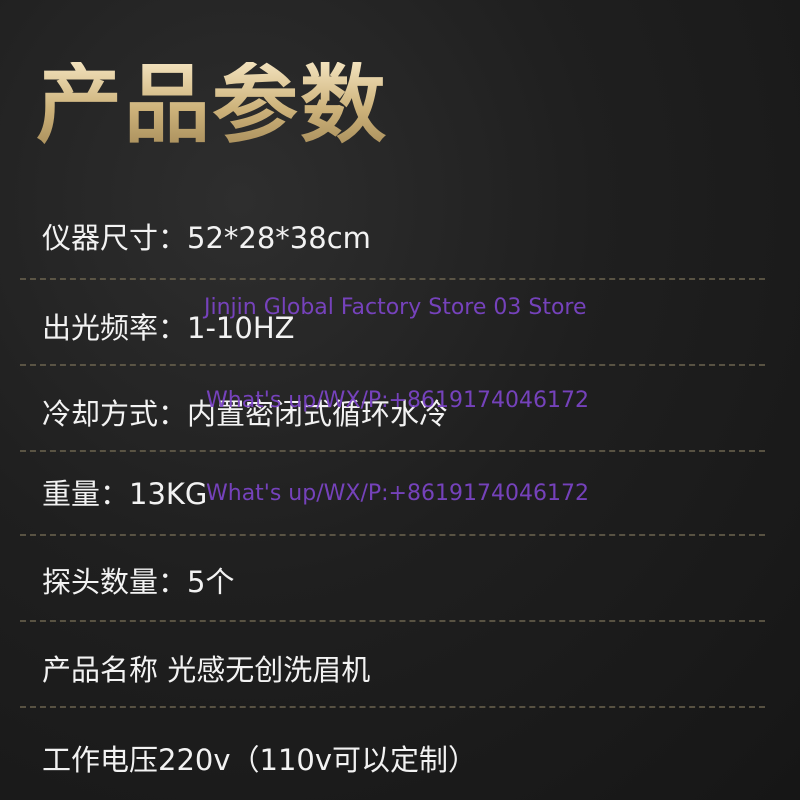  I want to click on spec-working-voltage: 工作电压220v（110v可以定制）, so click(260, 760).